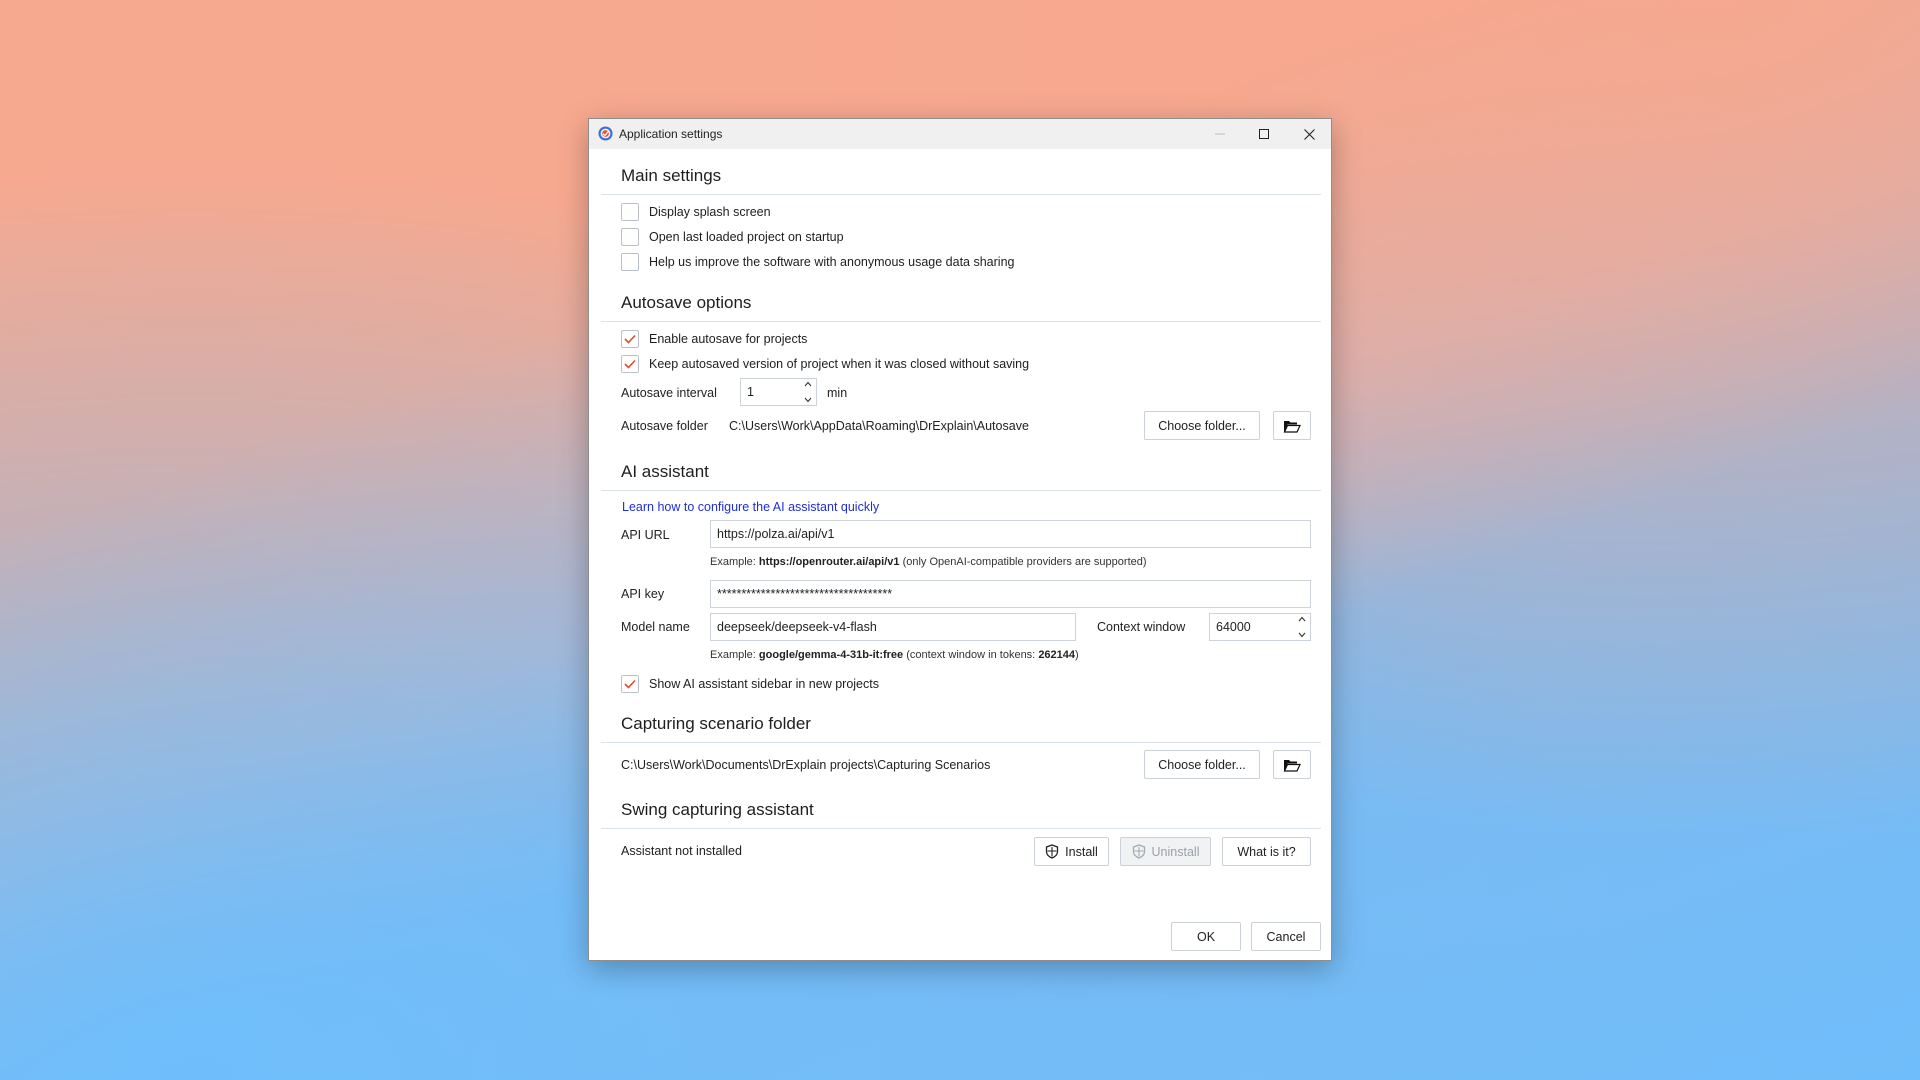 Image resolution: width=1920 pixels, height=1080 pixels. I want to click on title-bar: Application settings, so click(960, 134).